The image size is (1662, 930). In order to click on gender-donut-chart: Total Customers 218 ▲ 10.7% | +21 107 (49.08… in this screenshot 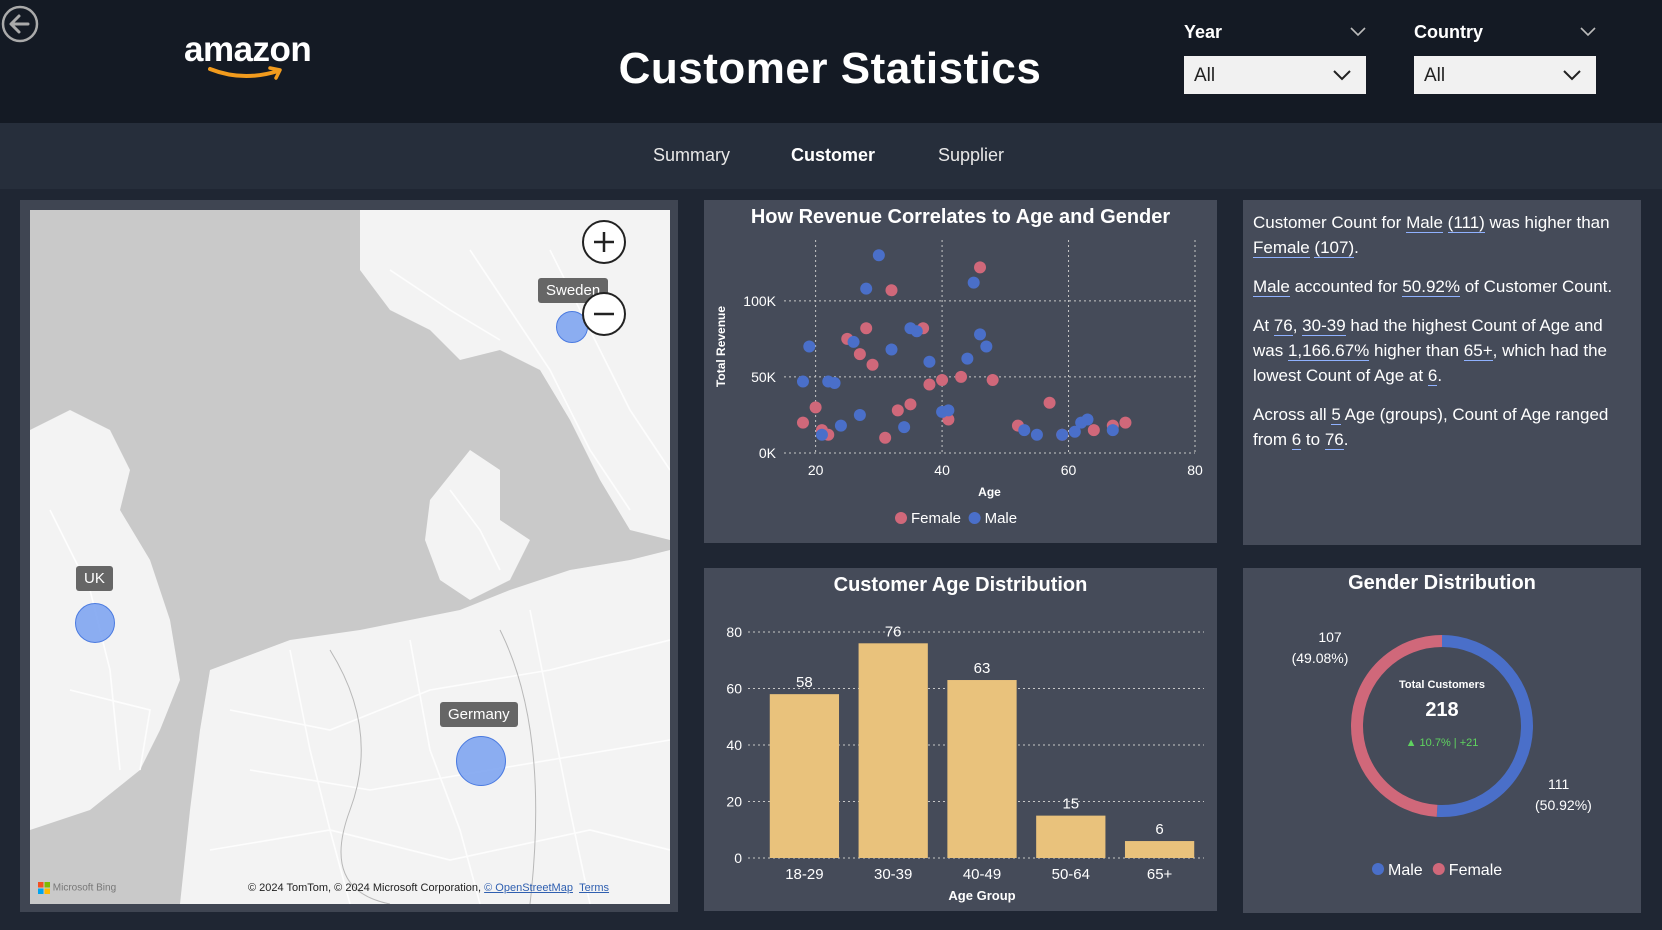, I will do `click(1442, 754)`.